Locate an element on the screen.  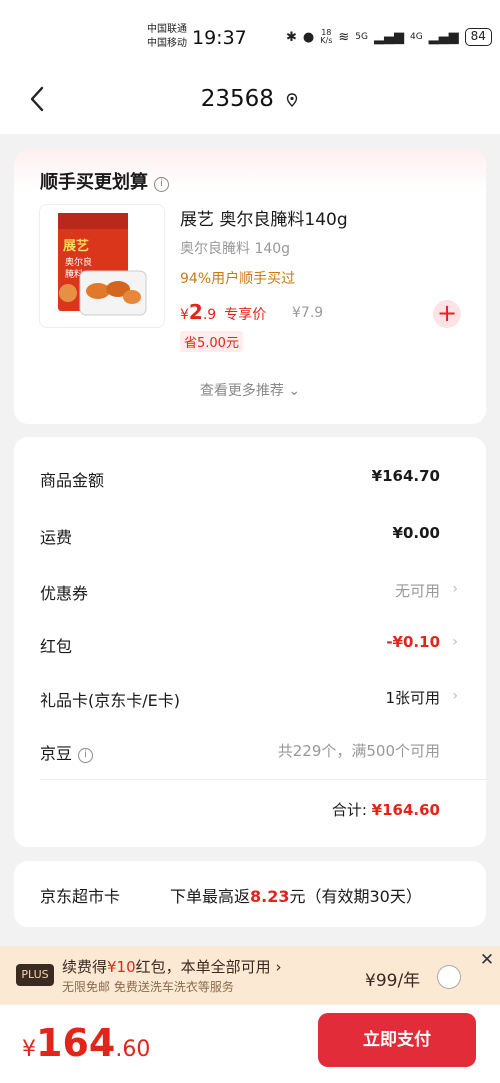
bottom-pay-bar: ¥164.60 立即支付 is located at coordinates (250, 1044).